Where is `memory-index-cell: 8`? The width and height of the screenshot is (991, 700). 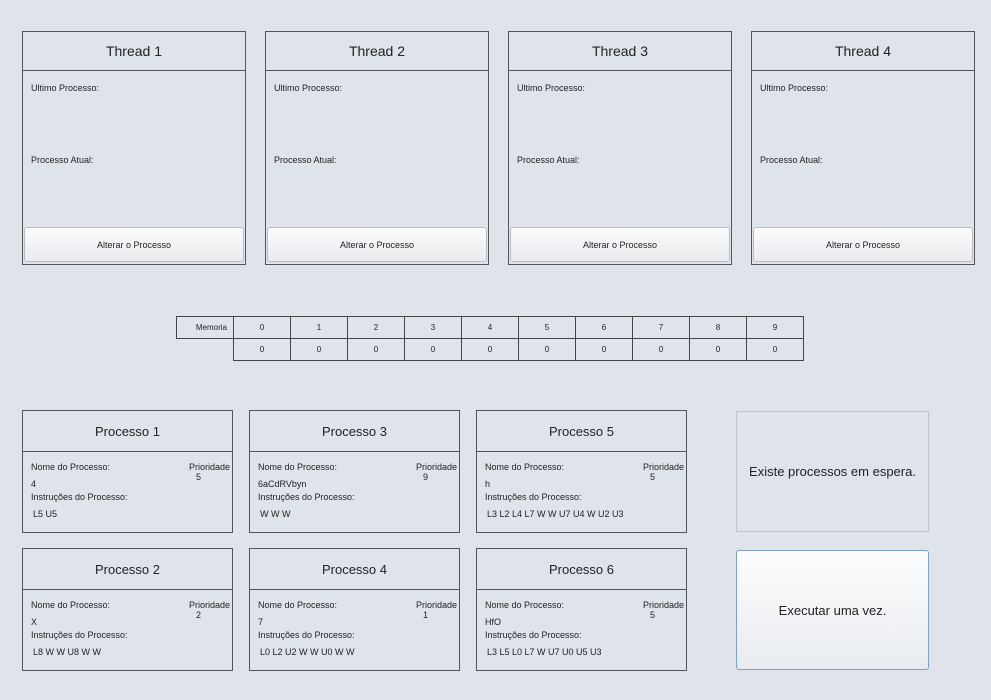 memory-index-cell: 8 is located at coordinates (718, 327).